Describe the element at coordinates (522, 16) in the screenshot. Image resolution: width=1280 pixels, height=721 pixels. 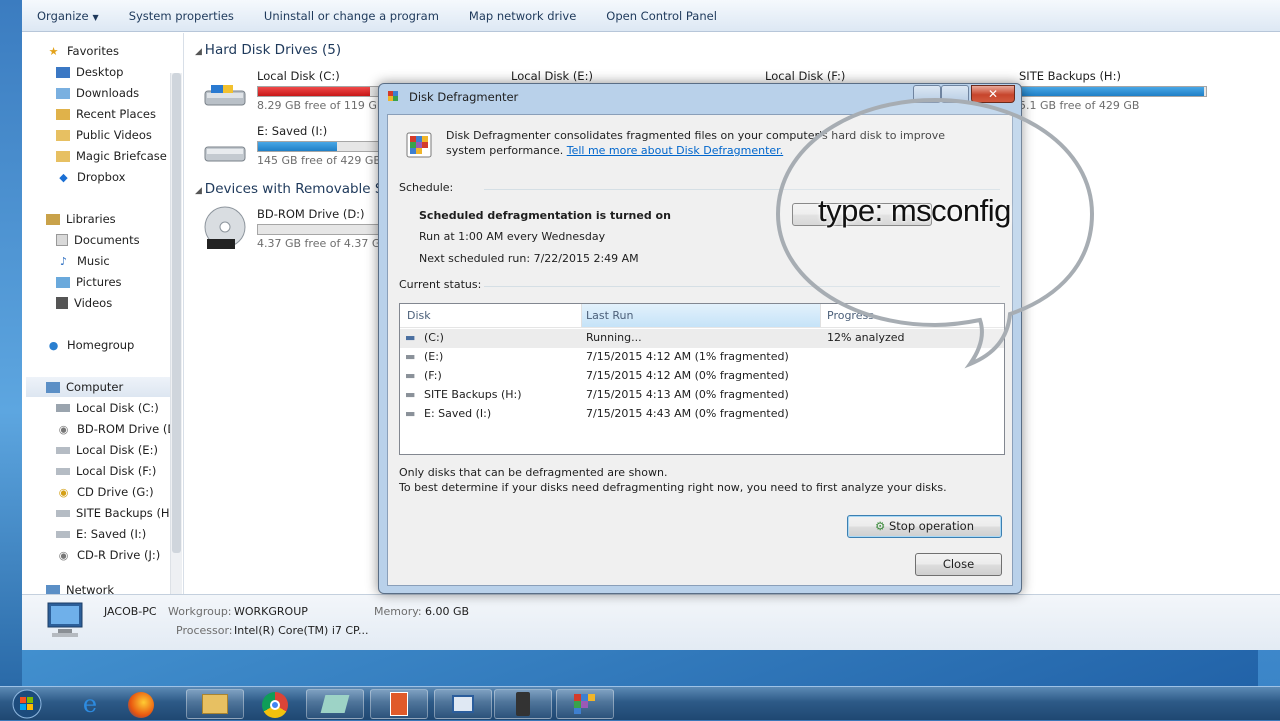
I see `map-network-drive-button: Map network drive` at that location.